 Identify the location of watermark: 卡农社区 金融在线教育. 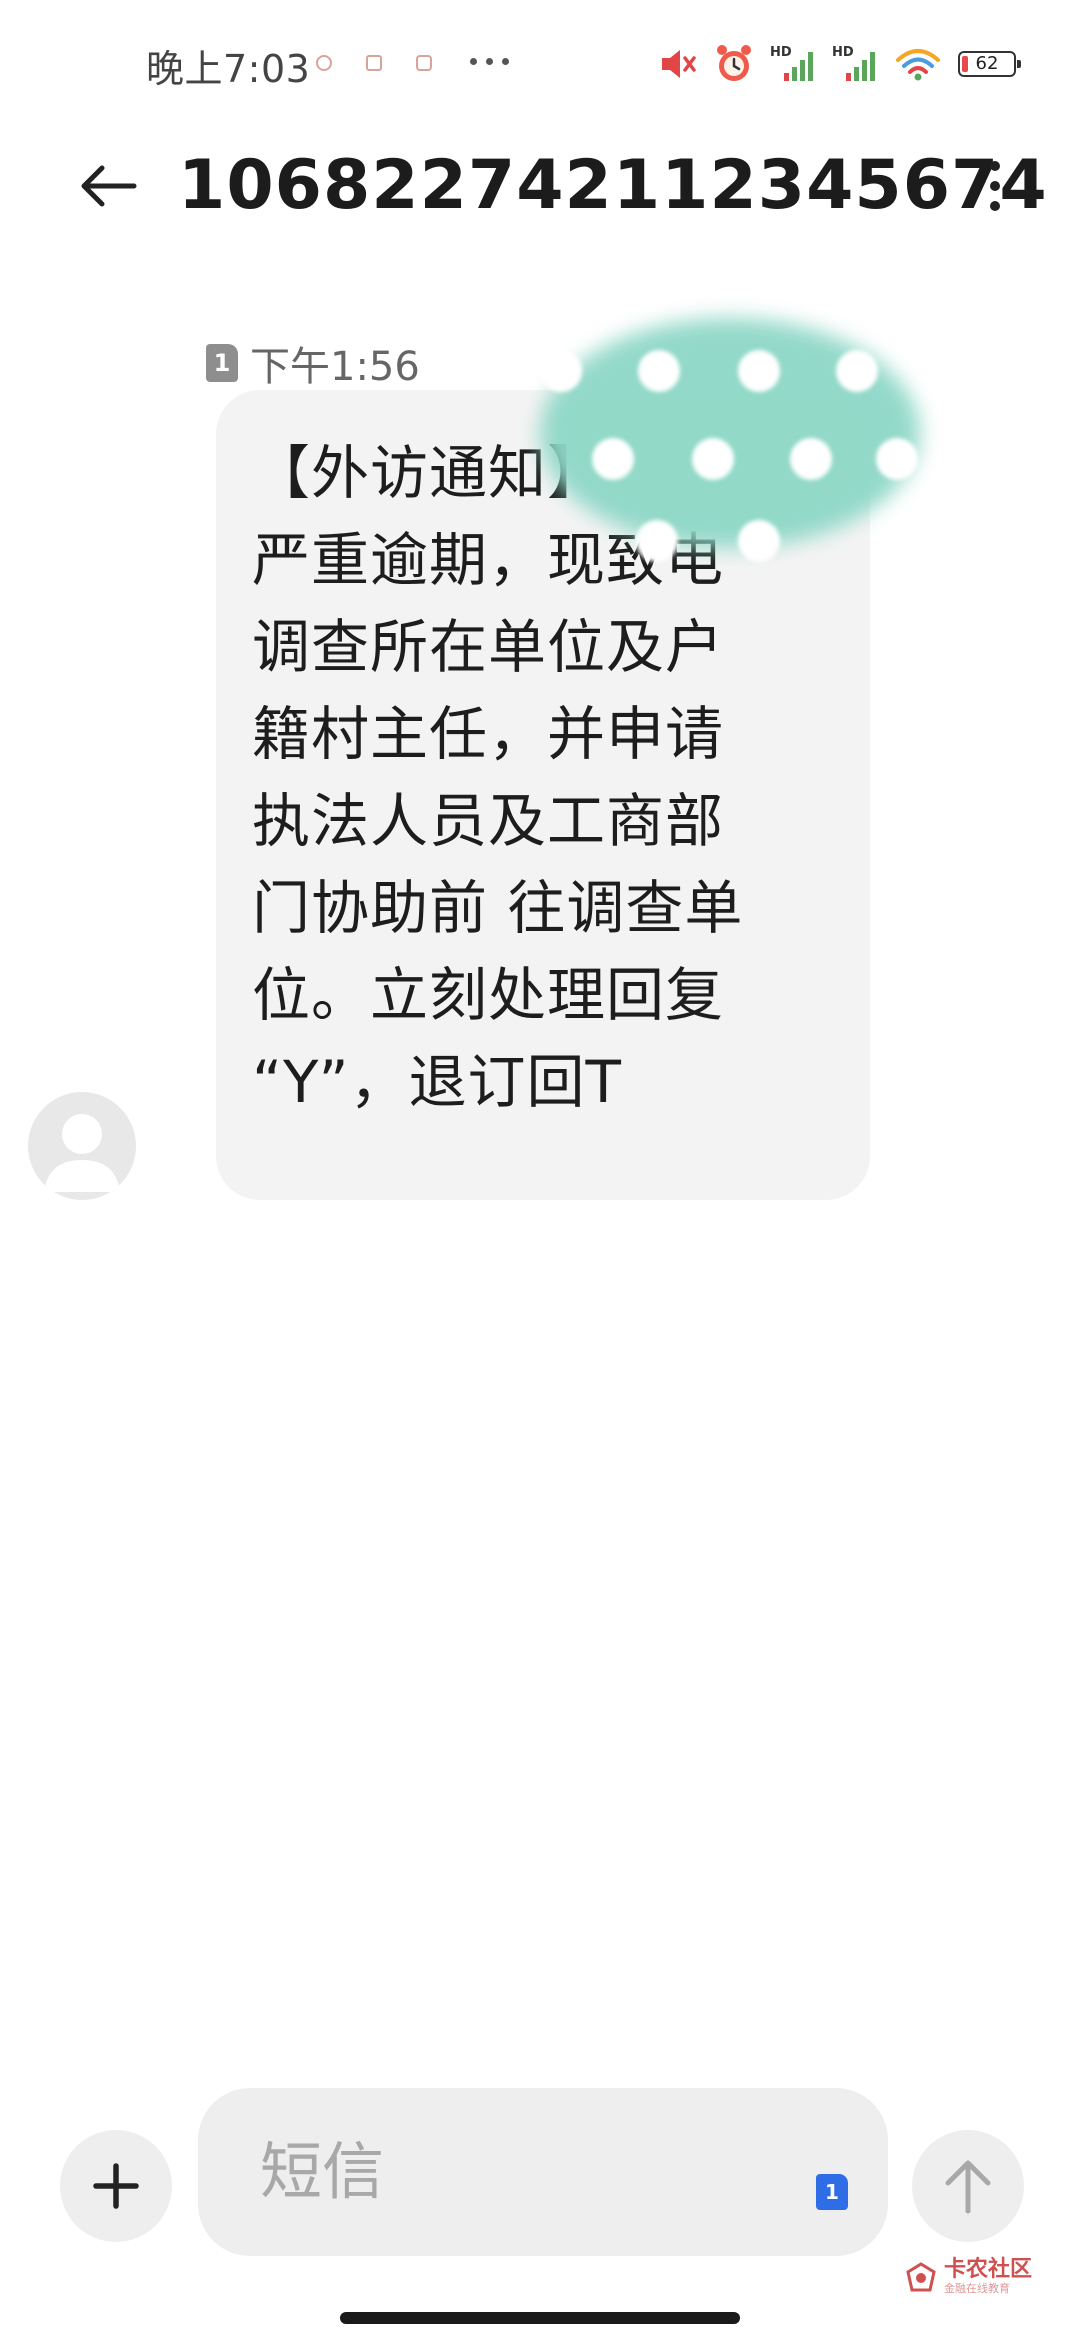
(968, 2276).